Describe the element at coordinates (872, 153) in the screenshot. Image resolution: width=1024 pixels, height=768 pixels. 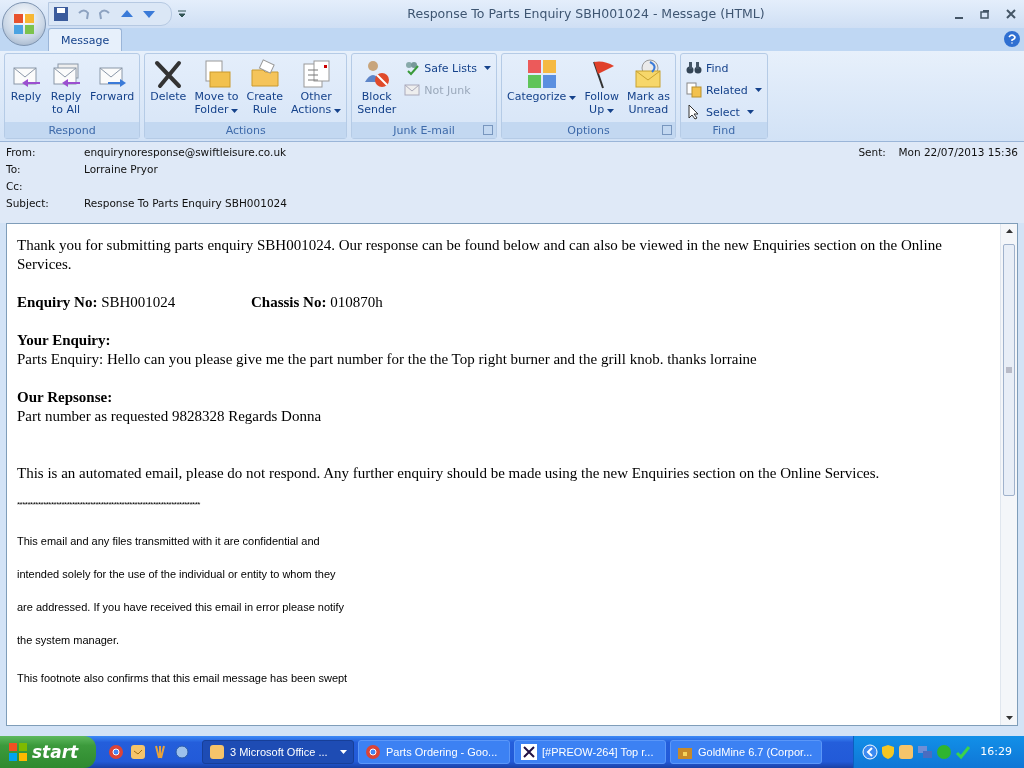
I see `header-label: Sent:` at that location.